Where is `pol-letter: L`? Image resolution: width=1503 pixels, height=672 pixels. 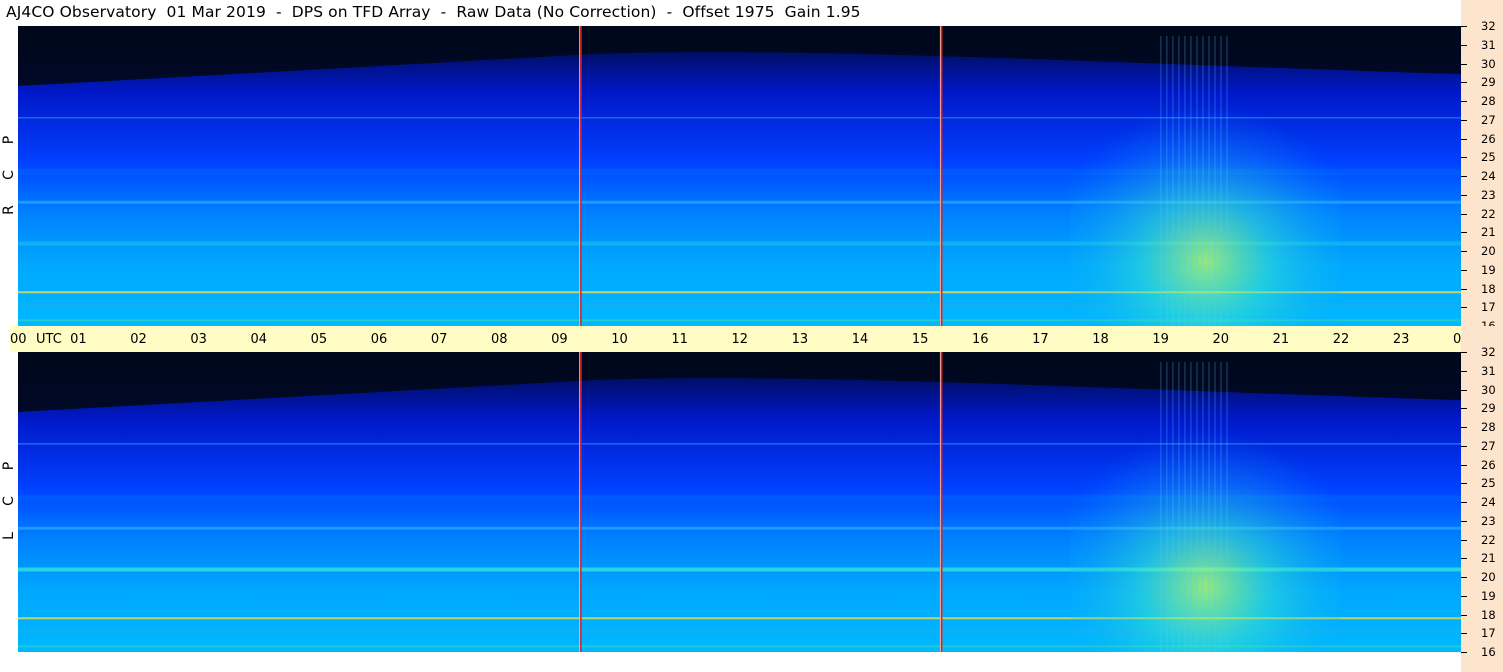
pol-letter: L is located at coordinates (9, 536).